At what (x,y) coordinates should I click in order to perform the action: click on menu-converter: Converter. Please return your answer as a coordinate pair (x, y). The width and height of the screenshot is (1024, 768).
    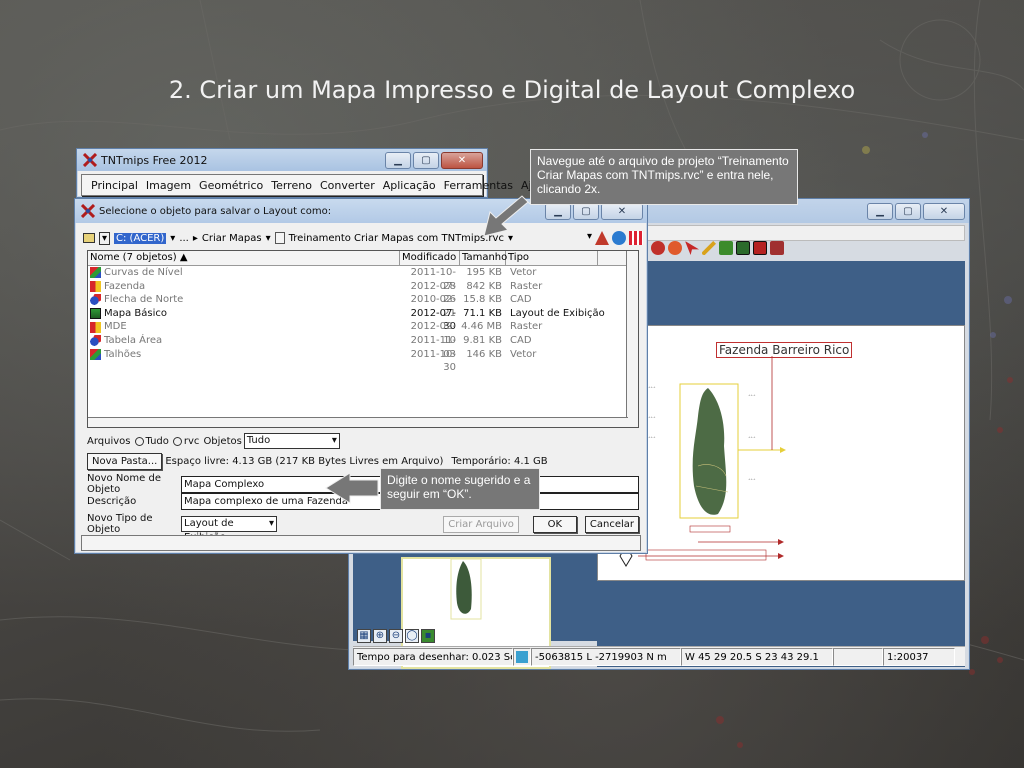
    Looking at the image, I should click on (347, 185).